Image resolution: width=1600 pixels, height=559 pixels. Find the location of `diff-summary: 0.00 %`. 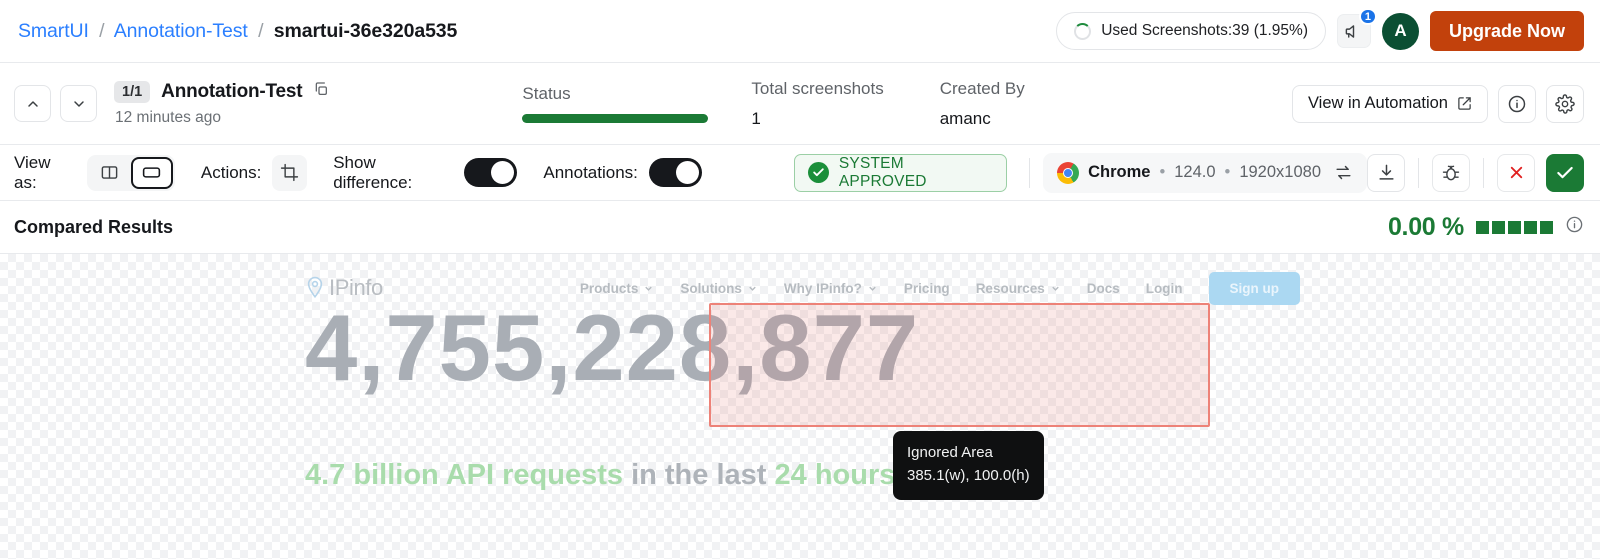

diff-summary: 0.00 % is located at coordinates (1486, 227).